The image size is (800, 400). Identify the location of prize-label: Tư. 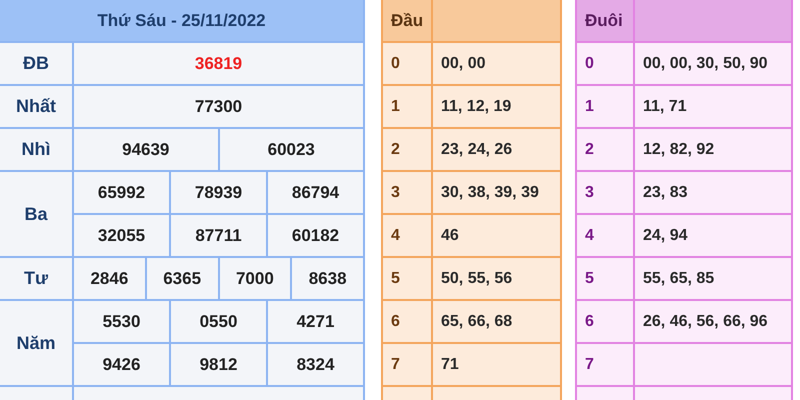
(37, 278).